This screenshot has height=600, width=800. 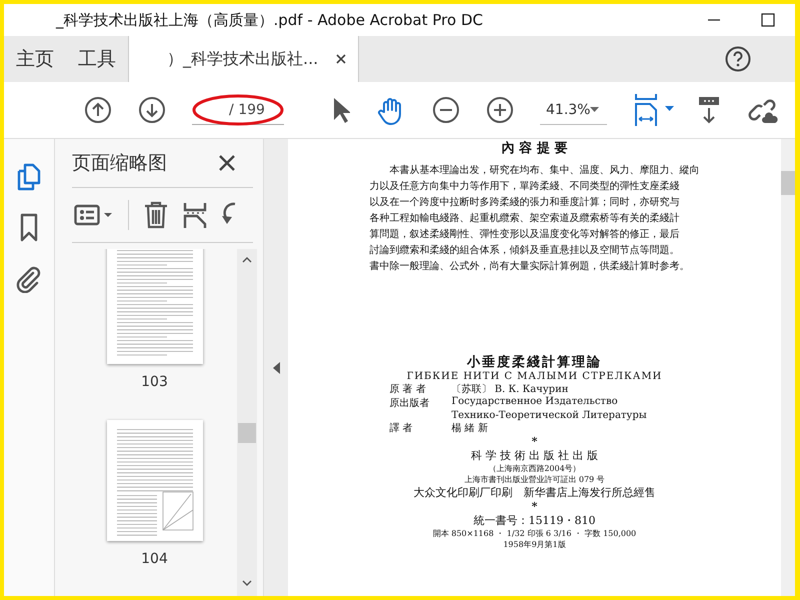 I want to click on tab: 主页, so click(x=35, y=59).